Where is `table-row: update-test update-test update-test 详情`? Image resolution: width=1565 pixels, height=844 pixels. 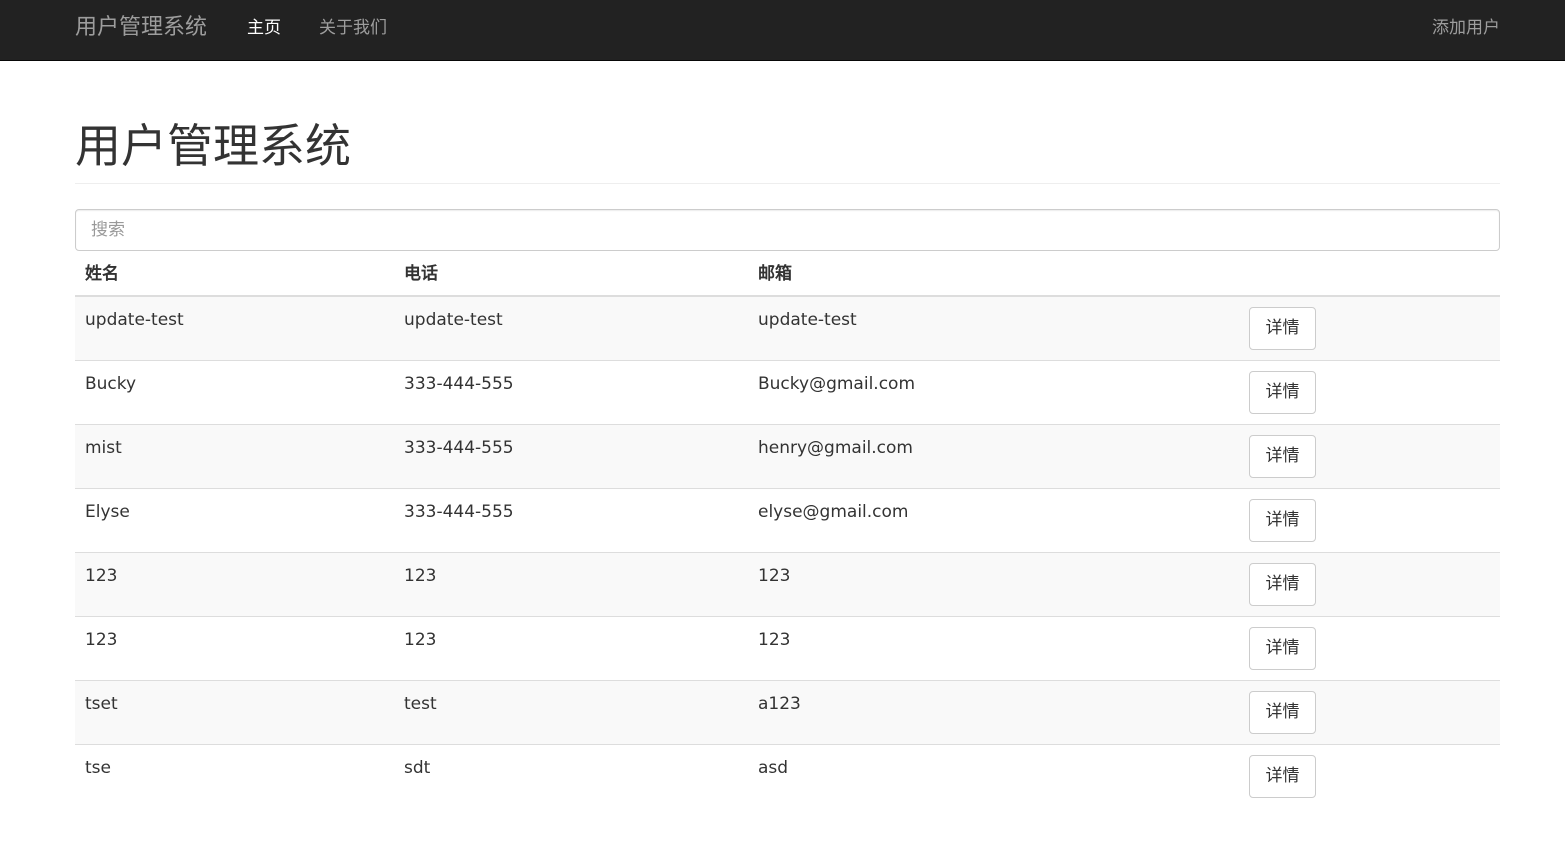 table-row: update-test update-test update-test 详情 is located at coordinates (787, 329).